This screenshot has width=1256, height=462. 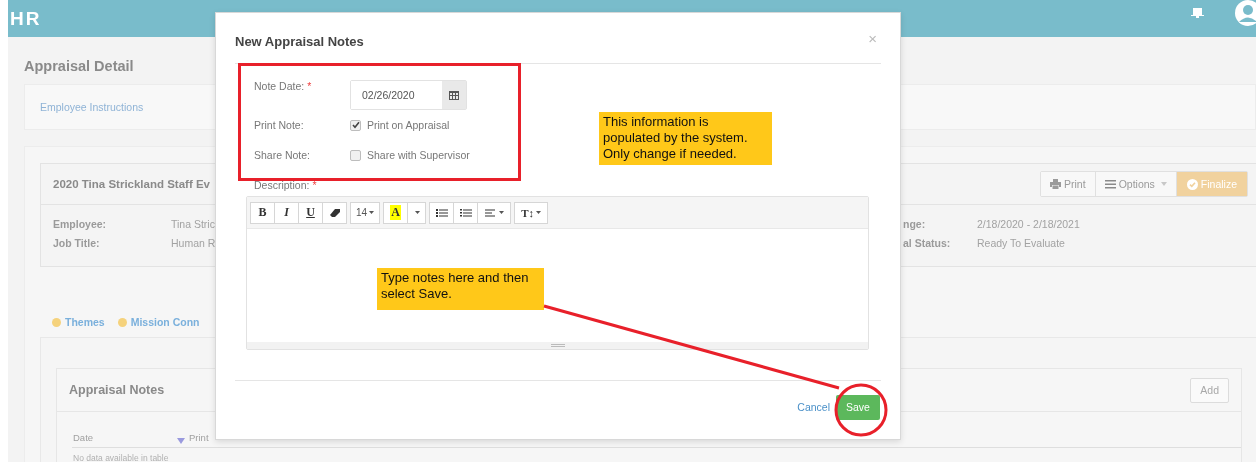 I want to click on eraser-button, so click(x=334, y=212).